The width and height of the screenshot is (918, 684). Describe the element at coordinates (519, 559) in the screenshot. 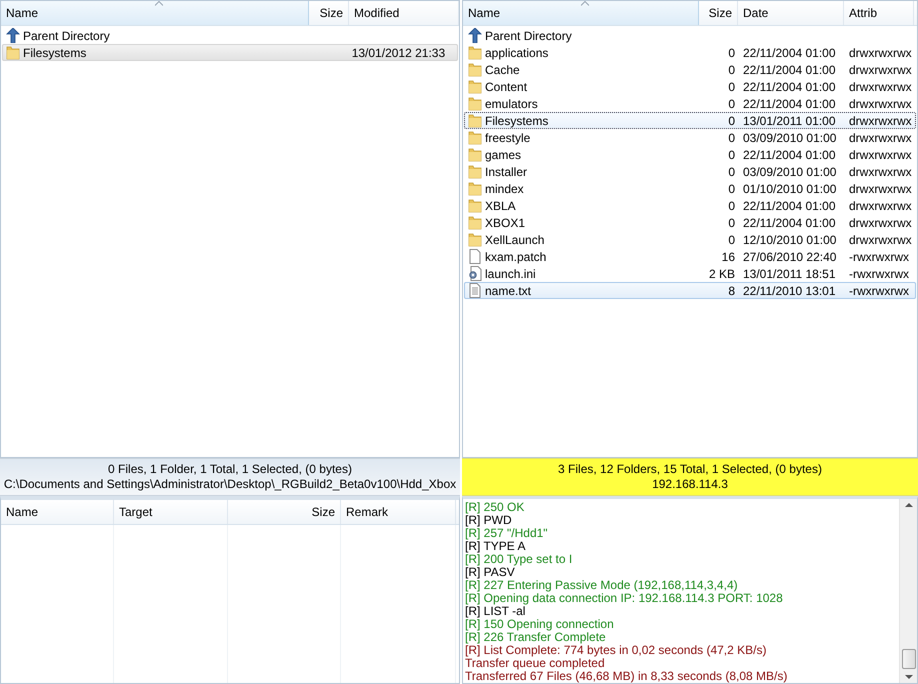

I see `log-line: [R] 200 Type set to I` at that location.